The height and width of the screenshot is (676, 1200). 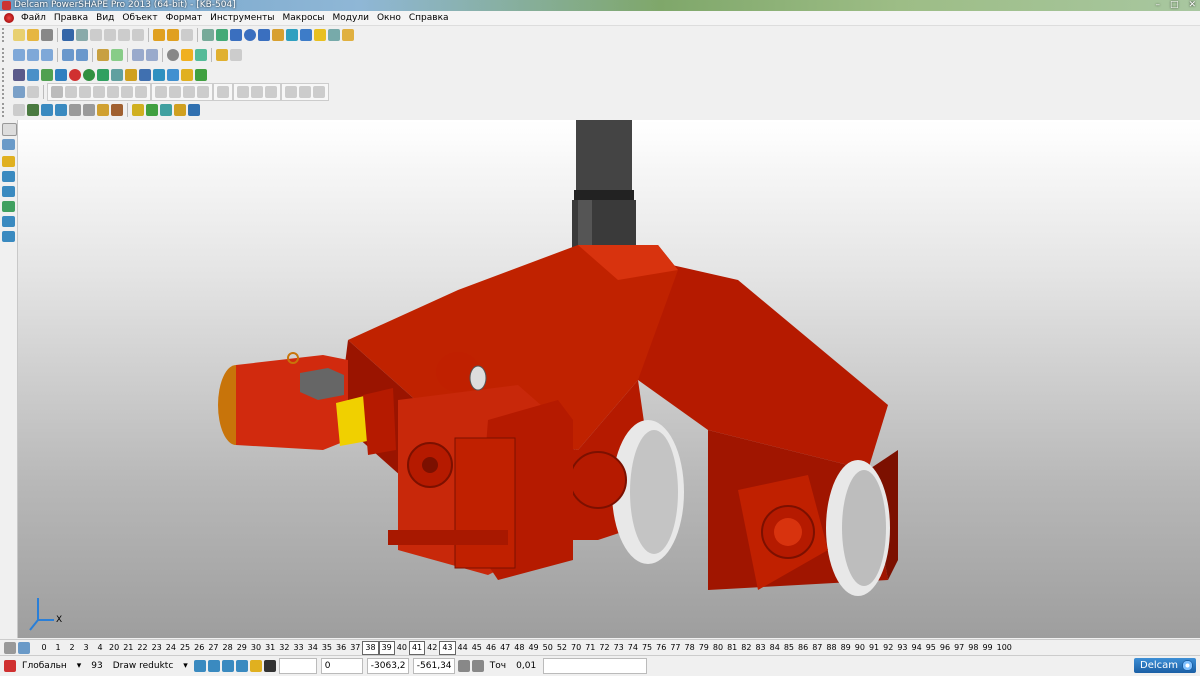 What do you see at coordinates (256, 648) in the screenshot?
I see `level-item: 30` at bounding box center [256, 648].